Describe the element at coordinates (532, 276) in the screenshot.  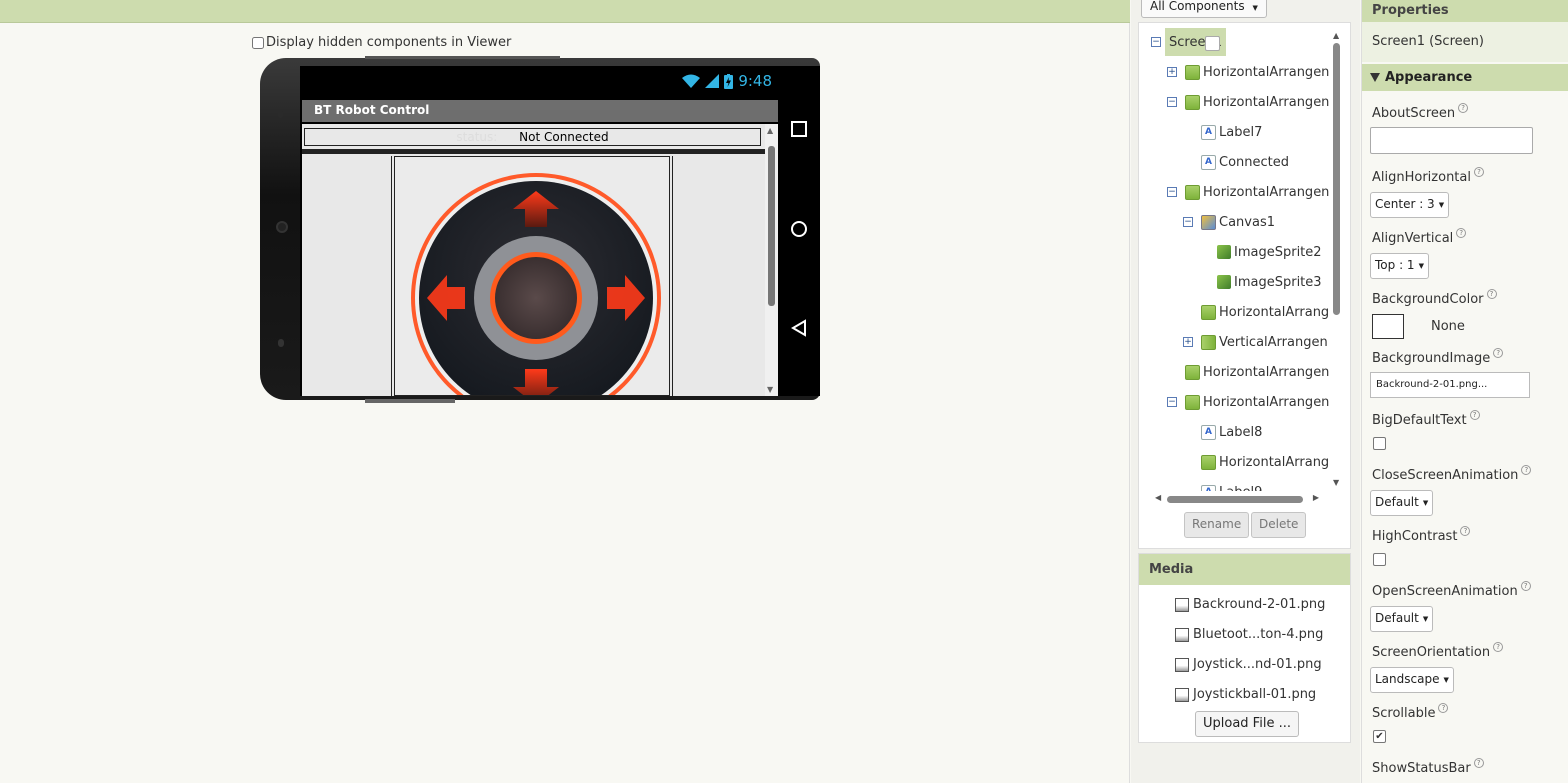
I see `joystick-canvas` at that location.